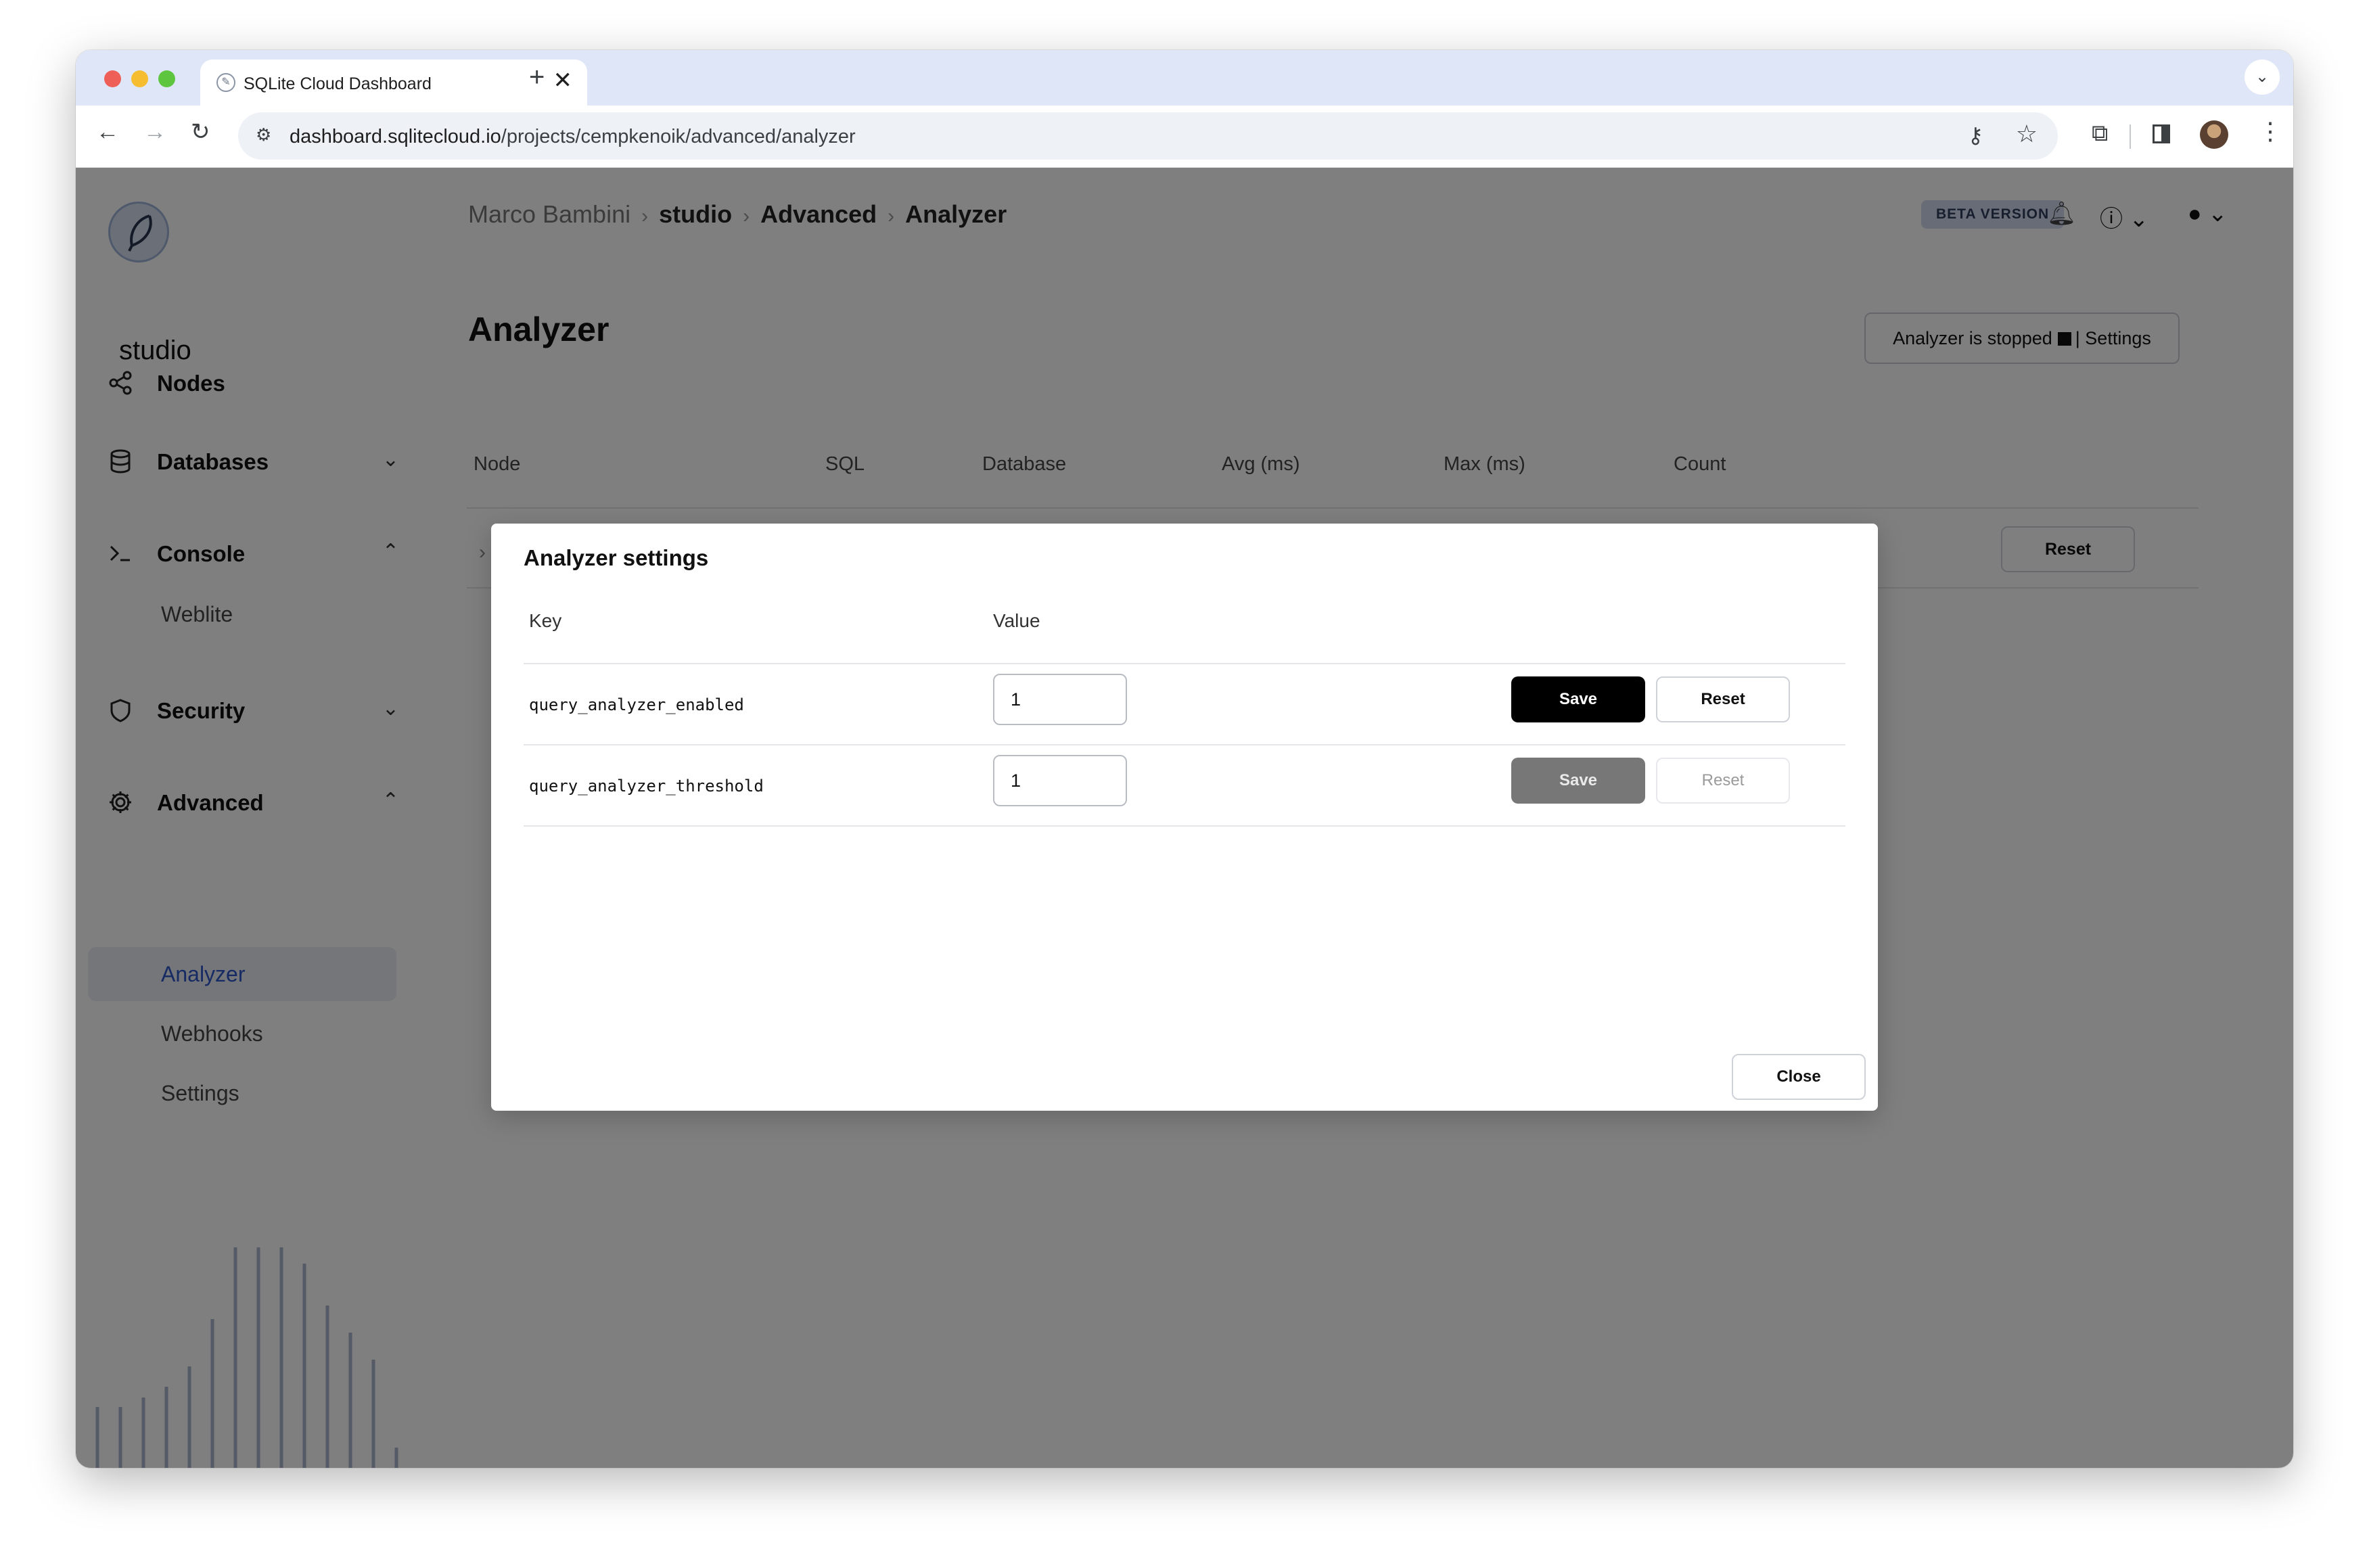 Image resolution: width=2369 pixels, height=1568 pixels. I want to click on side-panel-icon, so click(2161, 134).